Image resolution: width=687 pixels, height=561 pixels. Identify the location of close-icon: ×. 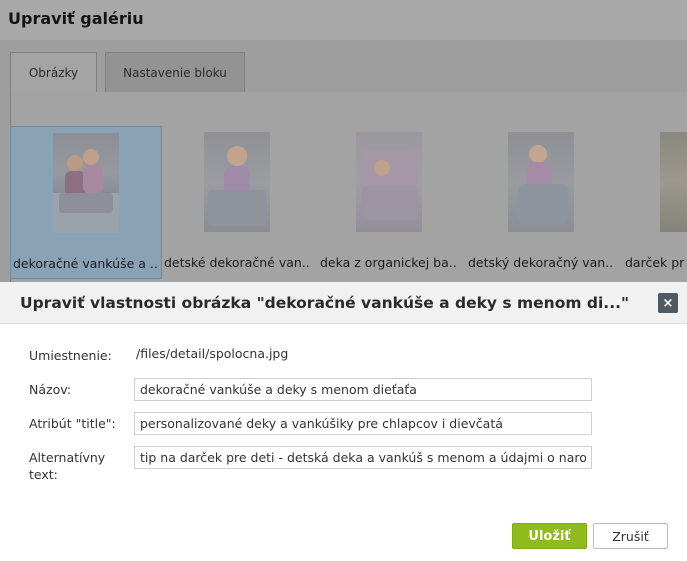
(668, 303).